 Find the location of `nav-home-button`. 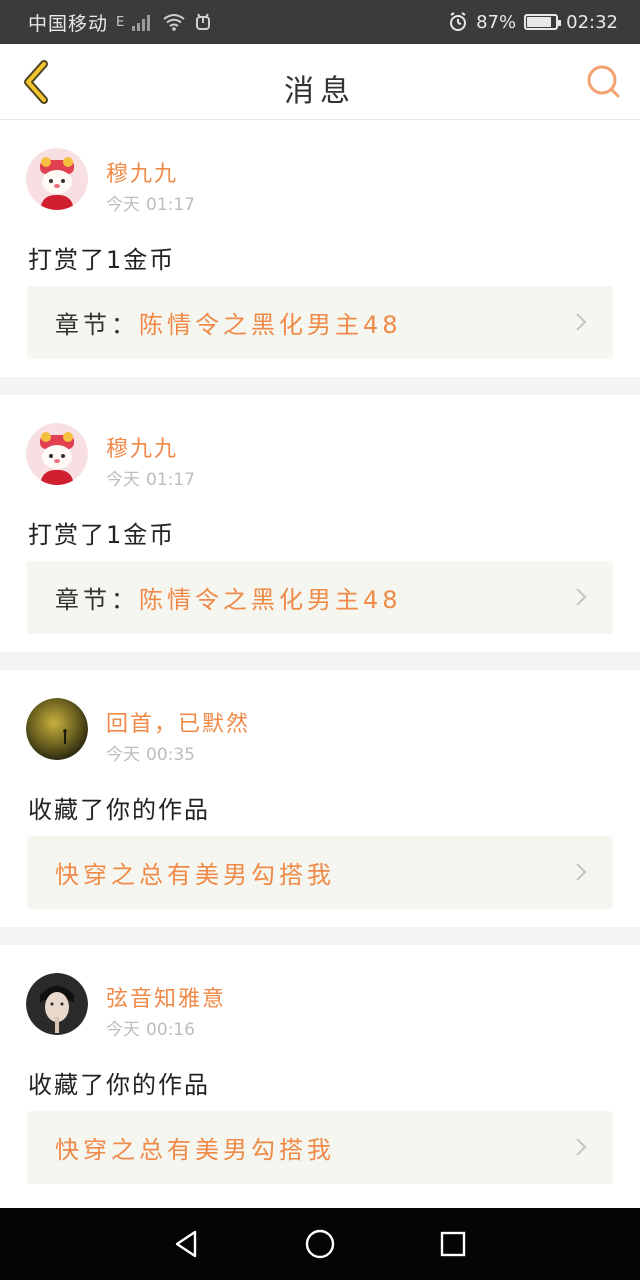

nav-home-button is located at coordinates (320, 1244).